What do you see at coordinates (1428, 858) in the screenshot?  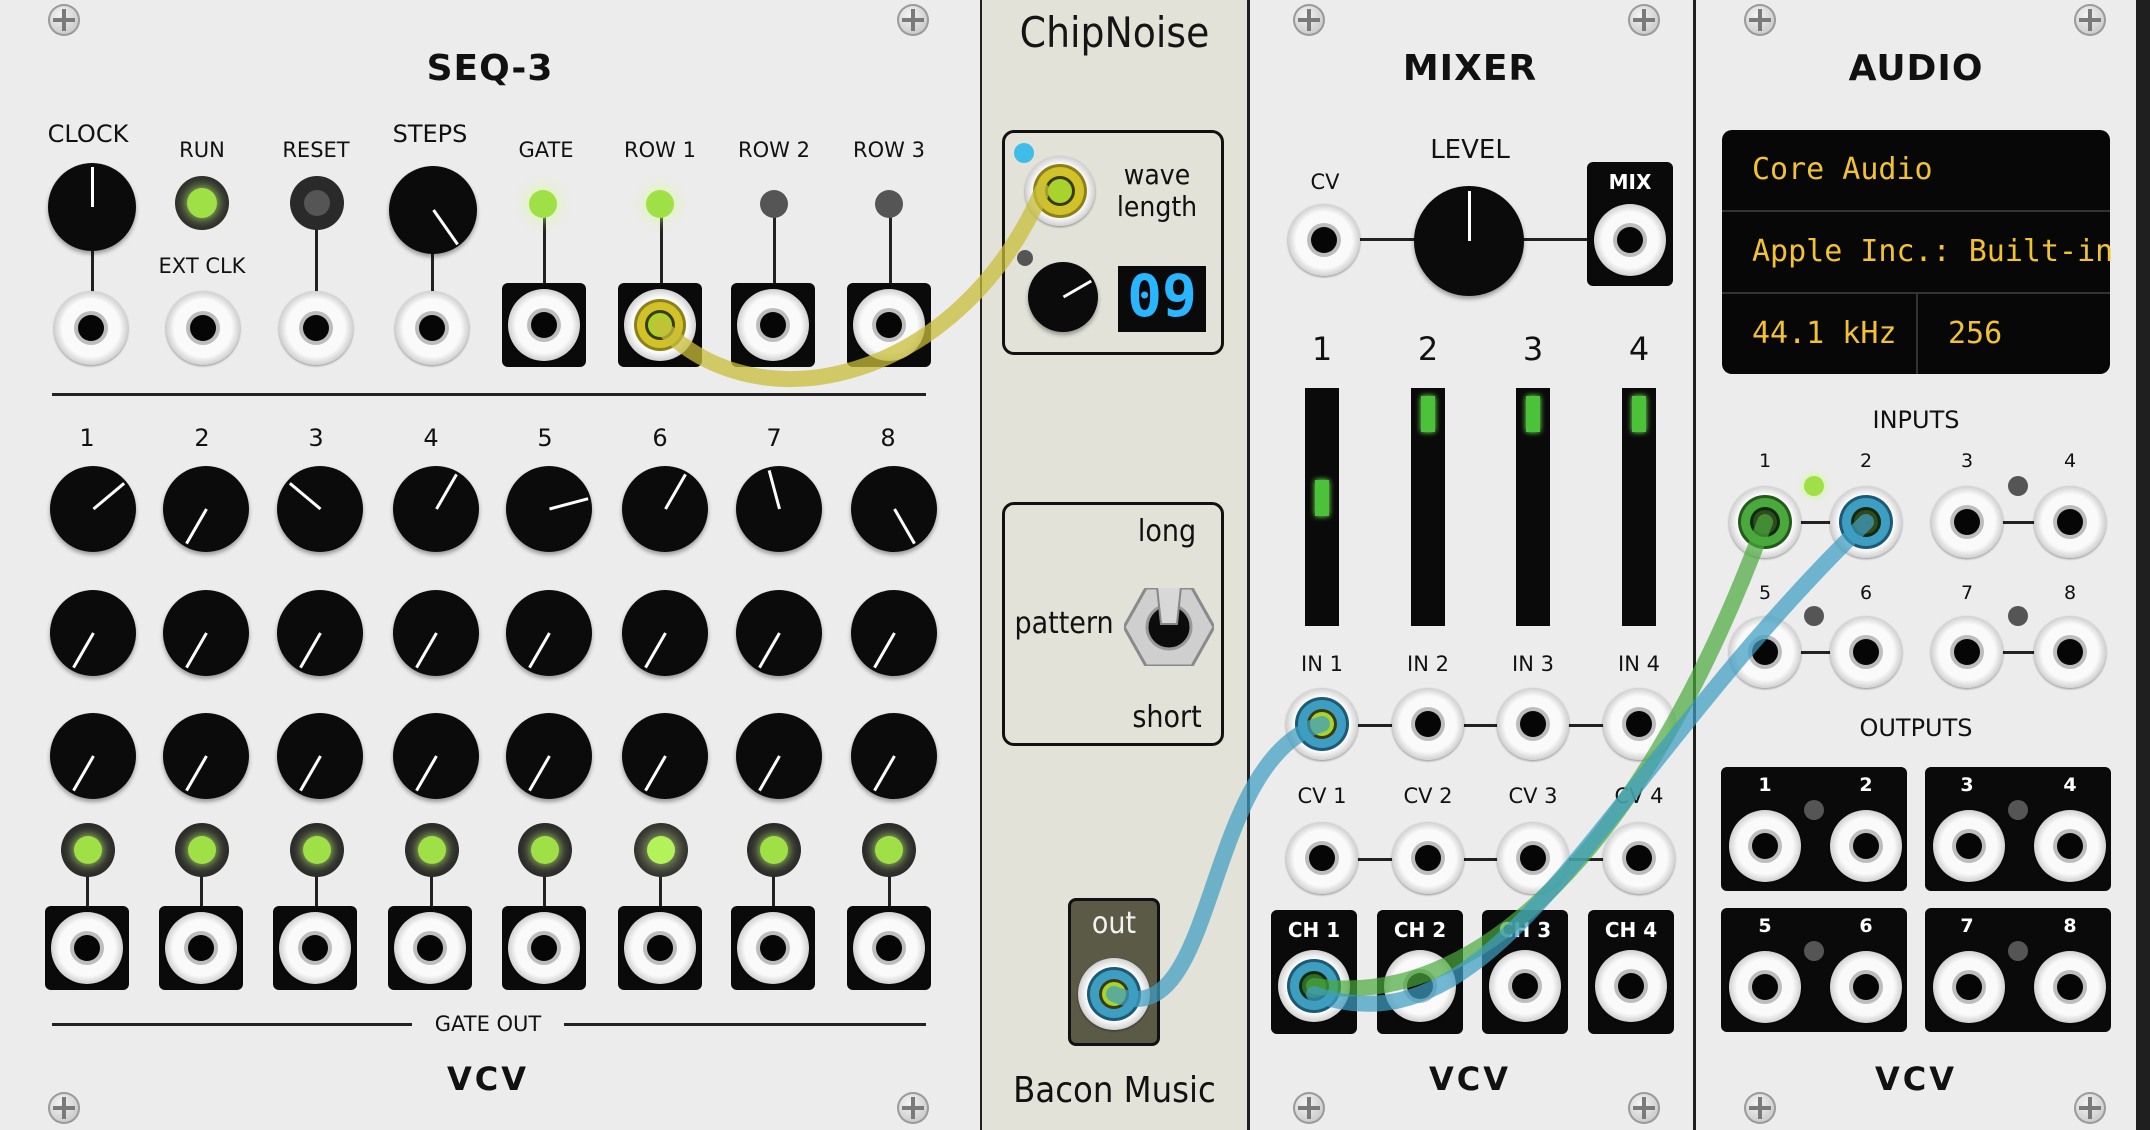 I see `cv-2-jack` at bounding box center [1428, 858].